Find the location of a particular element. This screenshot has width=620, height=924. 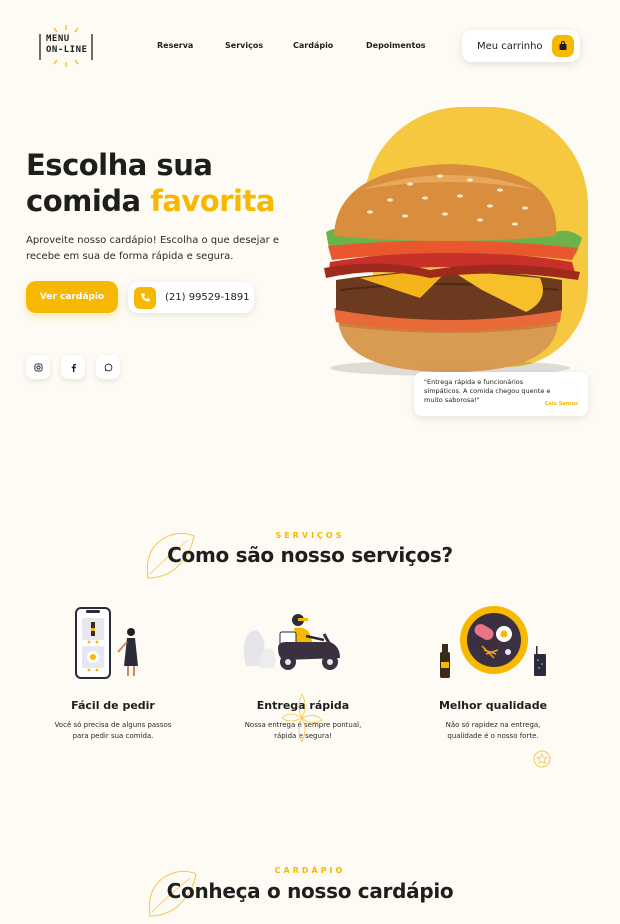

cart-button: Meu carrinho is located at coordinates (521, 46).